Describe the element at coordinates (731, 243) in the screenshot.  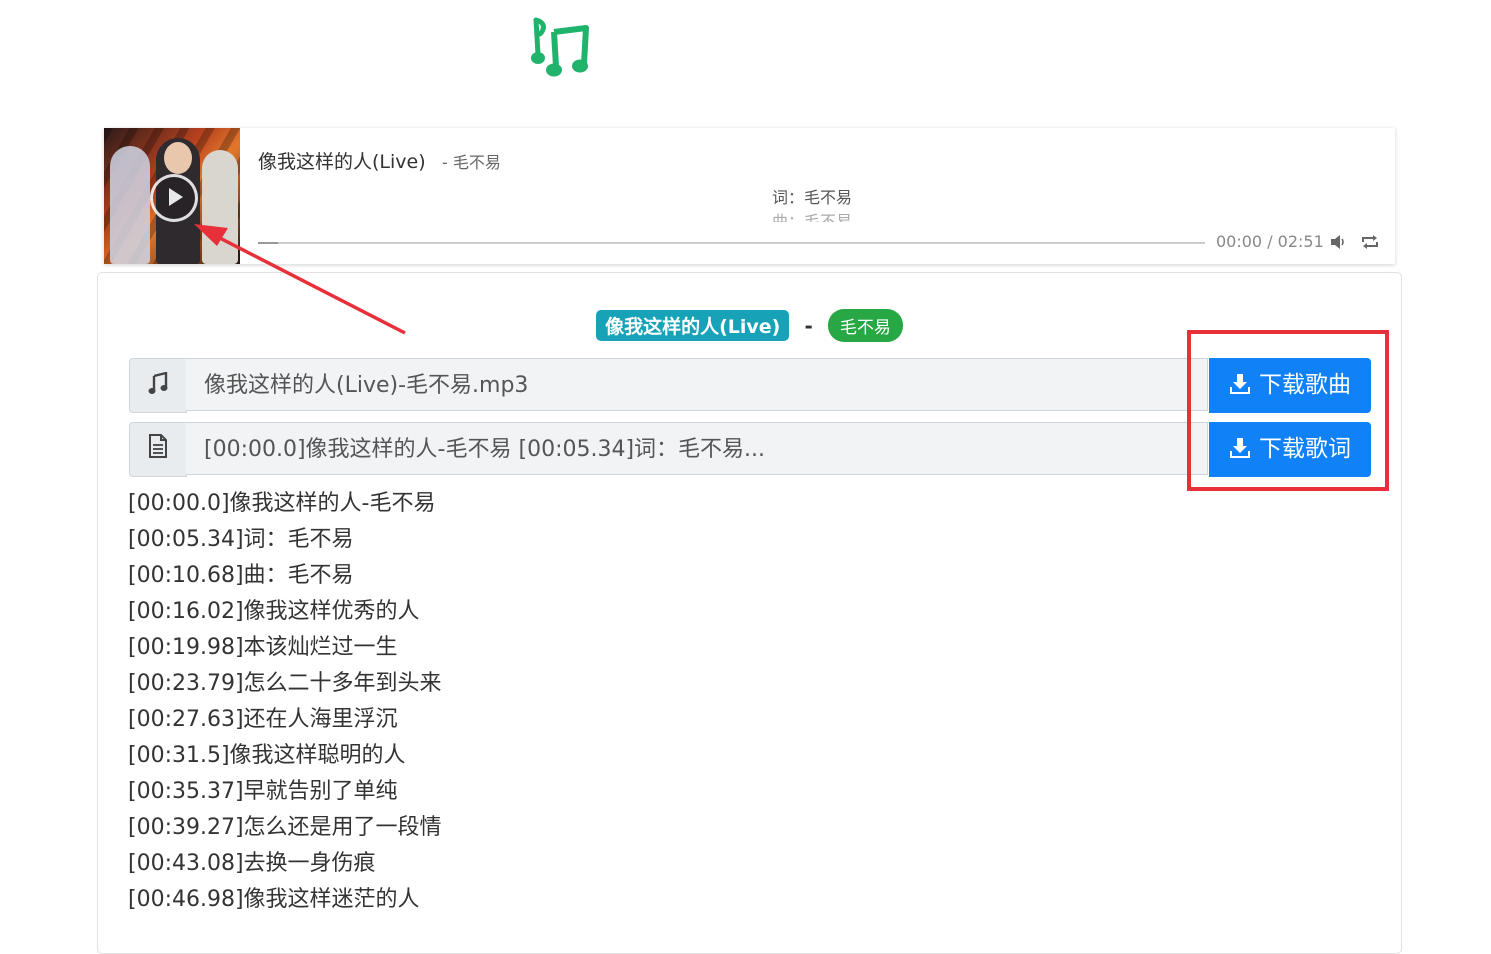
I see `progress-bar` at that location.